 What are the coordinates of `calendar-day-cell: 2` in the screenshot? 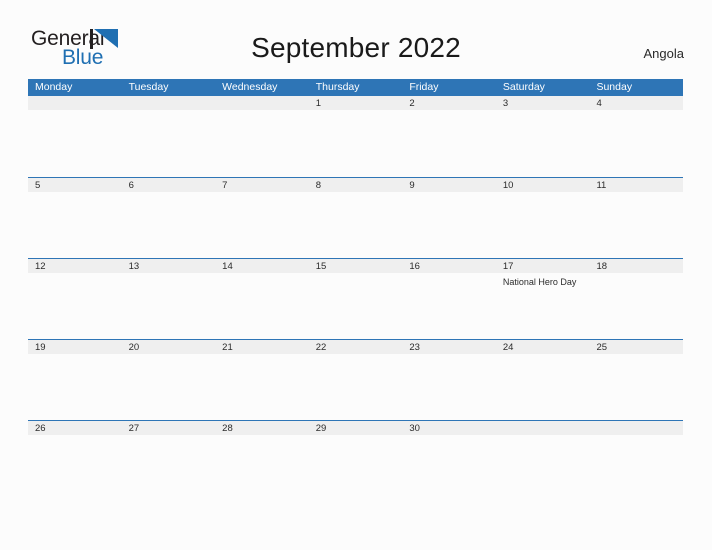 It's located at (449, 136).